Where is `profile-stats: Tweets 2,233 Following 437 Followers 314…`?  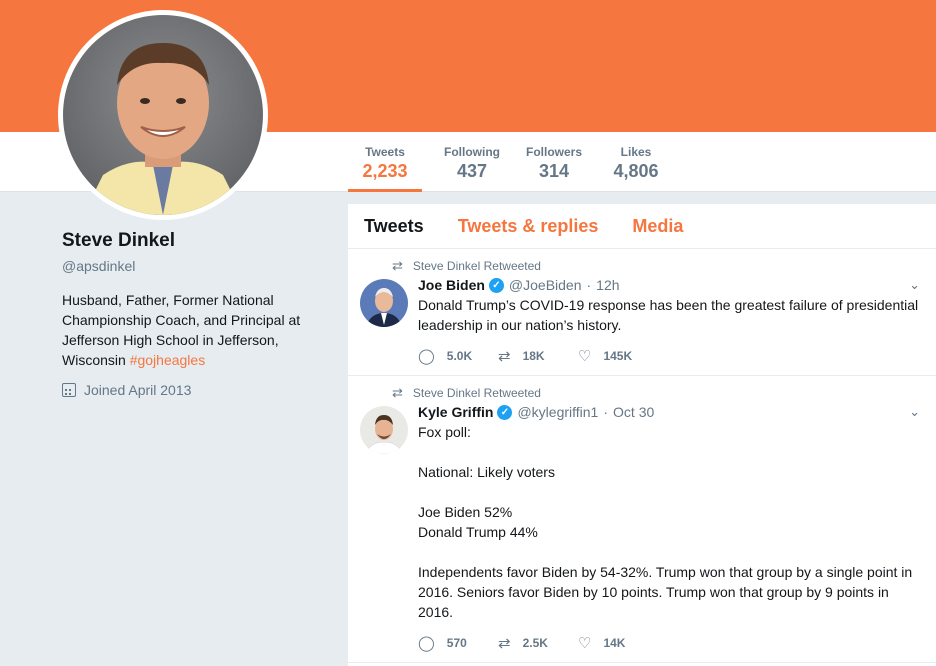 profile-stats: Tweets 2,233 Following 437 Followers 314… is located at coordinates (512, 162).